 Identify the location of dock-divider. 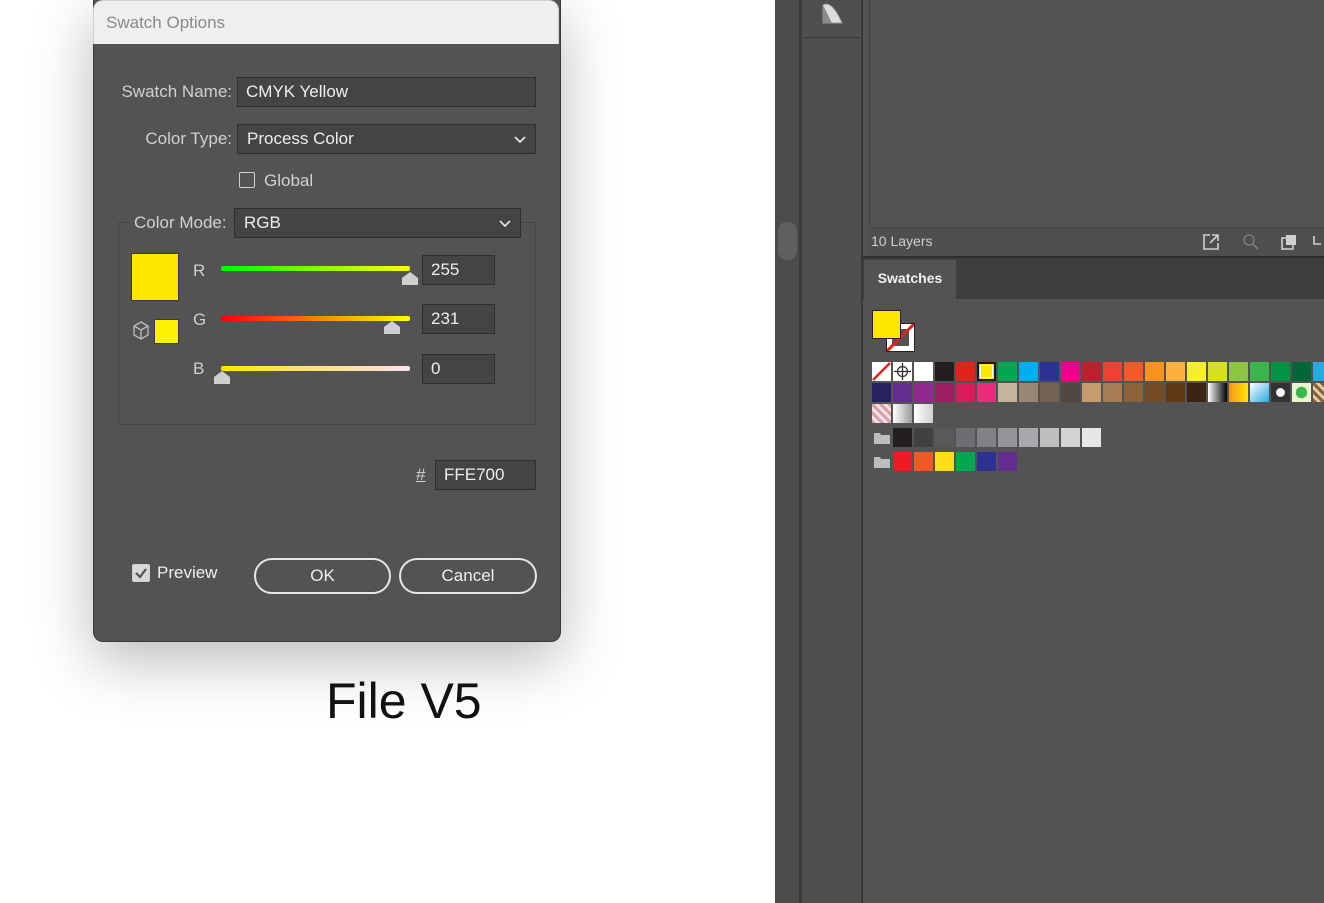
(800, 451).